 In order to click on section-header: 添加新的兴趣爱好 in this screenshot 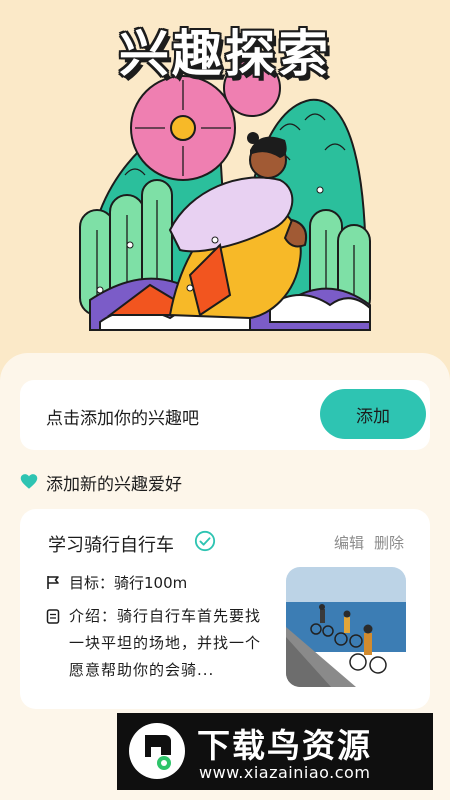, I will do `click(101, 482)`.